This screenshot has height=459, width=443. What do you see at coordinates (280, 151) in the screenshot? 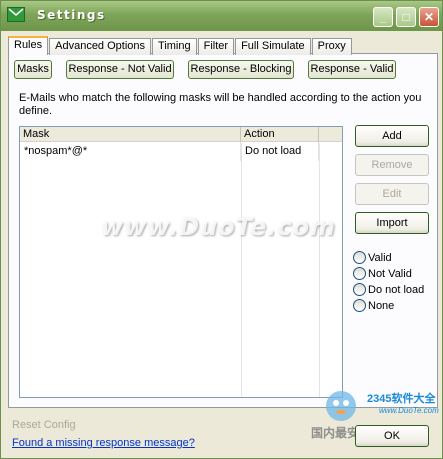
I see `cell-action: Do not load` at bounding box center [280, 151].